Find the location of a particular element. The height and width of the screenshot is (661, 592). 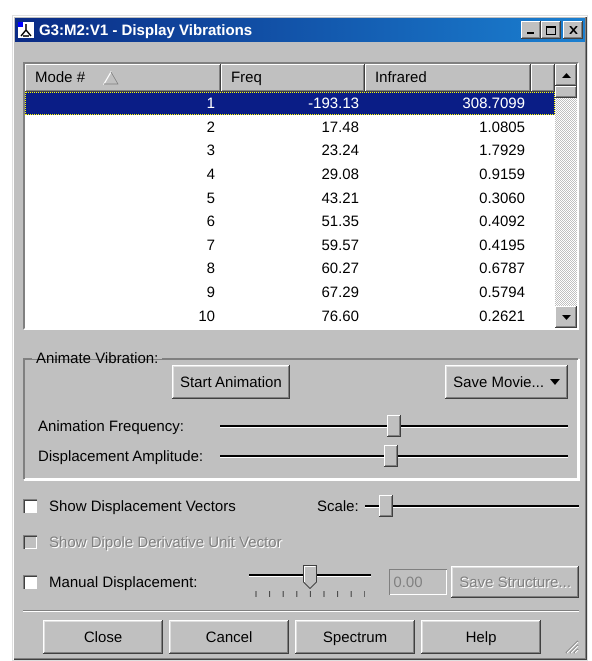

scroll-down-button is located at coordinates (566, 317).